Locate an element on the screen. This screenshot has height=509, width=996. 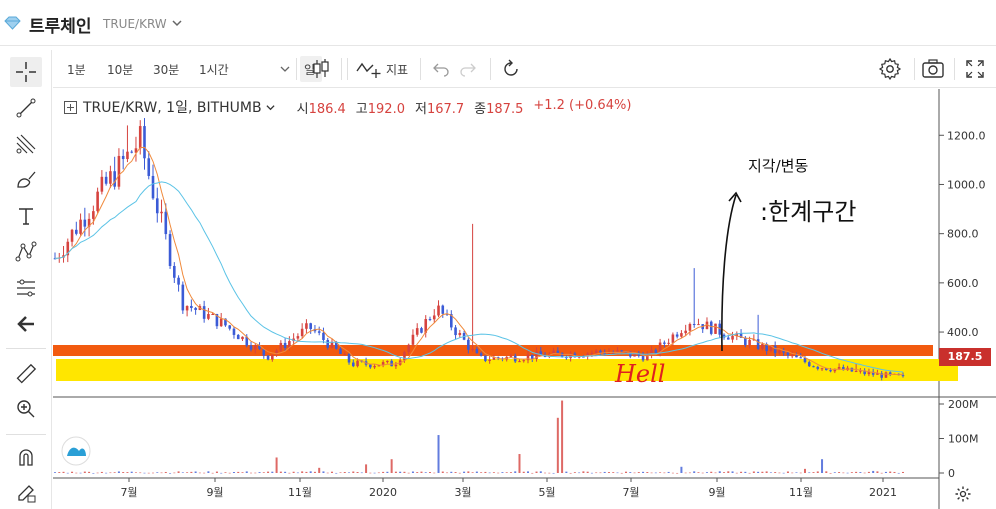
pattern-tool is located at coordinates (26, 252).